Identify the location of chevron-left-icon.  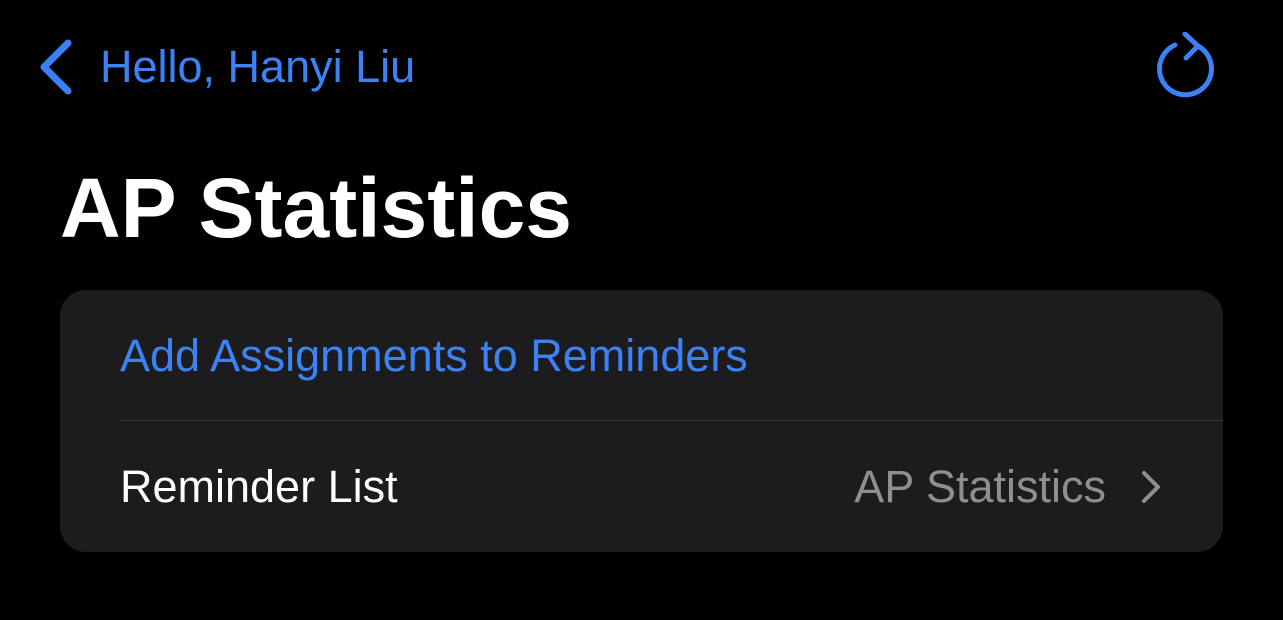
(56, 67).